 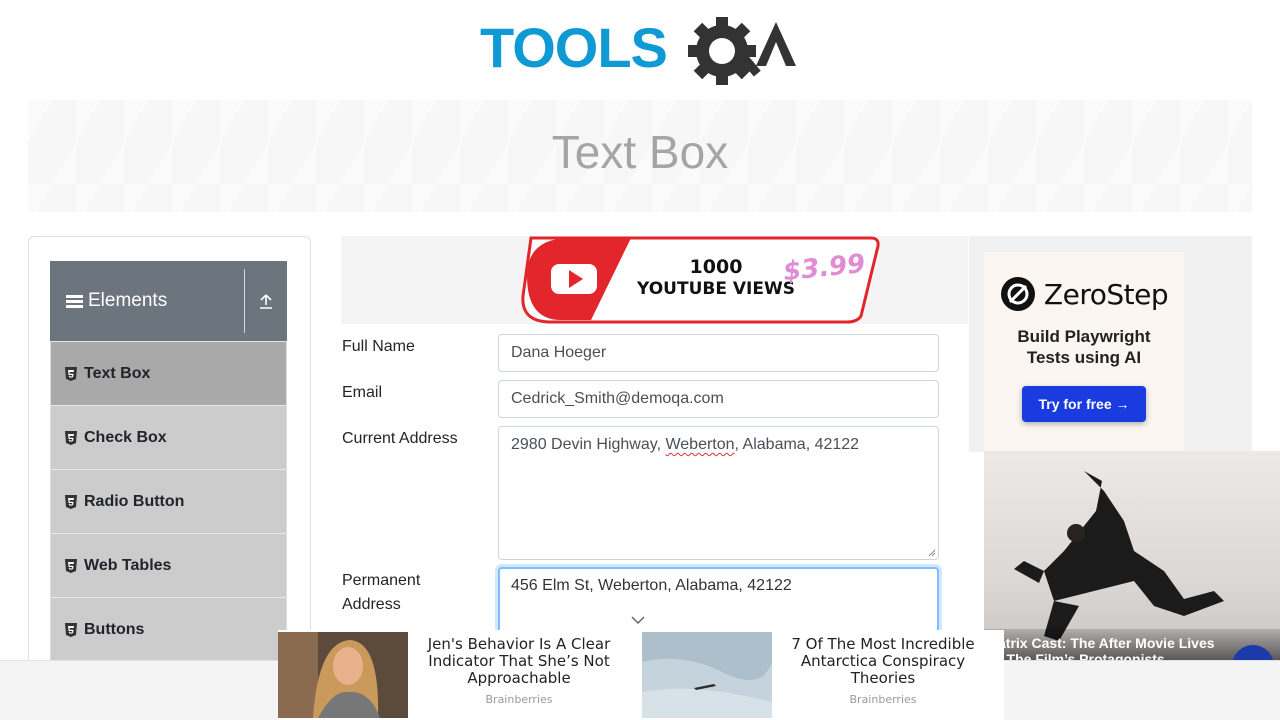 What do you see at coordinates (1084, 336) in the screenshot?
I see `zerostep-tagline-line1: Build Playwright` at bounding box center [1084, 336].